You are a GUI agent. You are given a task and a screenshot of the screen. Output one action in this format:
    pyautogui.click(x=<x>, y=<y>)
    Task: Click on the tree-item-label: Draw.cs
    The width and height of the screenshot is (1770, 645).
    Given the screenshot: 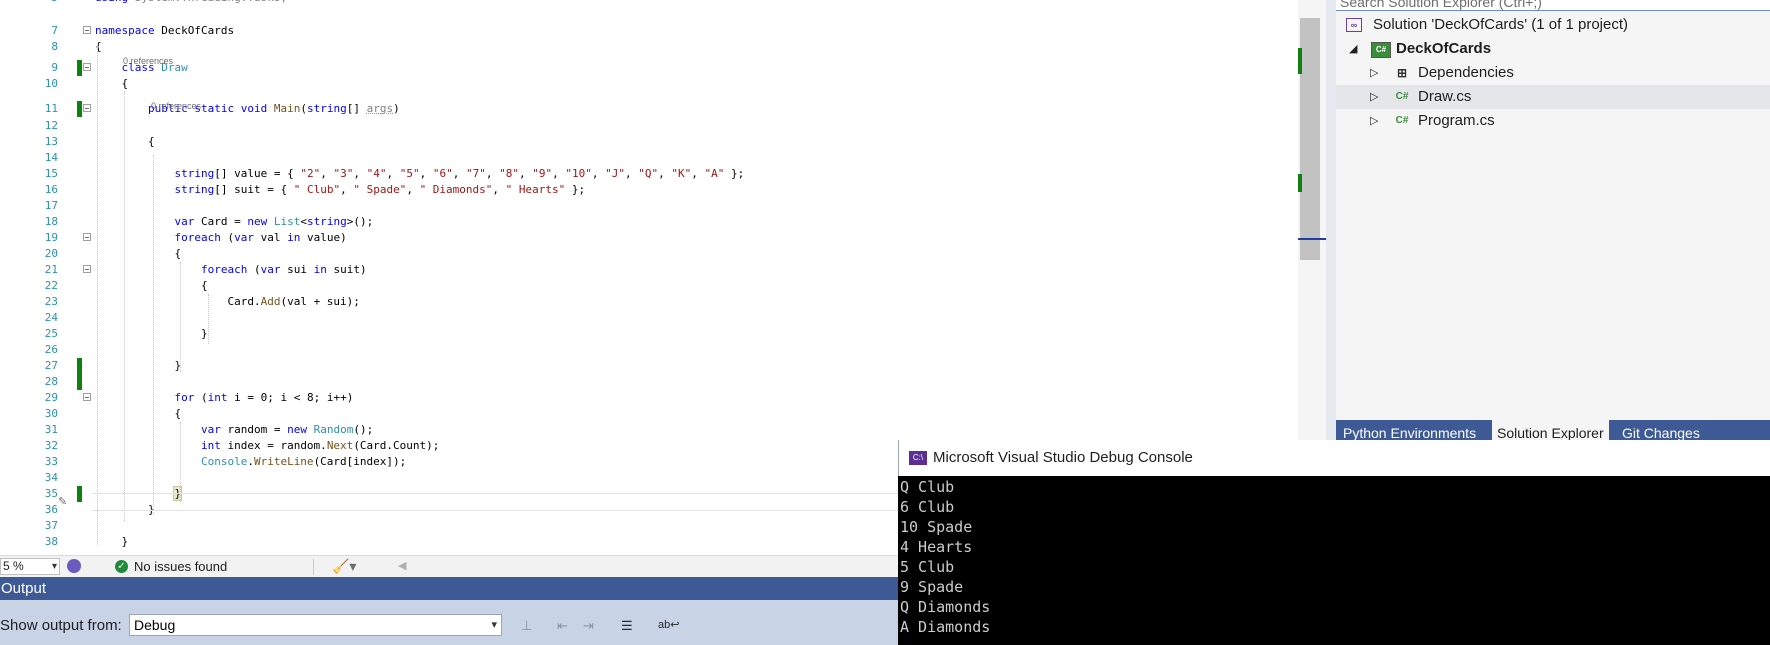 What is the action you would take?
    pyautogui.click(x=1445, y=96)
    